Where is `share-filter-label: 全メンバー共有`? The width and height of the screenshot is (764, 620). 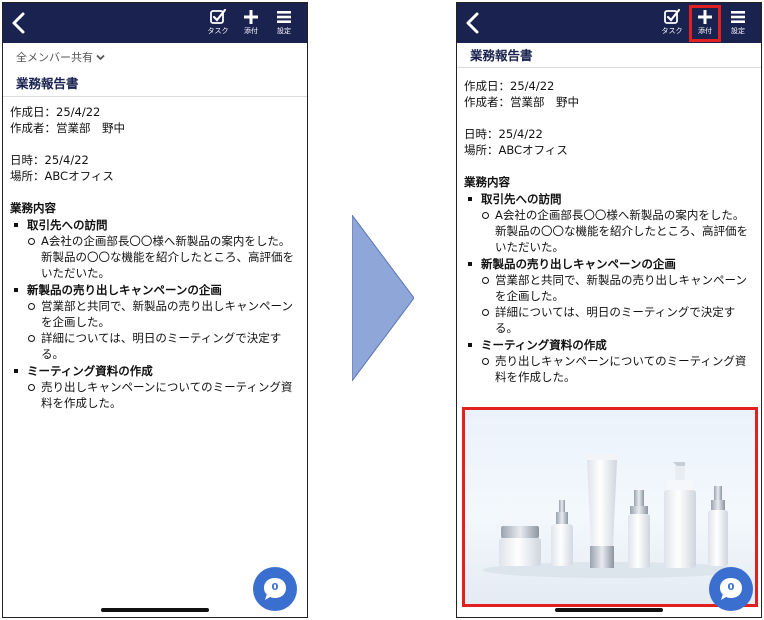
share-filter-label: 全メンバー共有 is located at coordinates (54, 57).